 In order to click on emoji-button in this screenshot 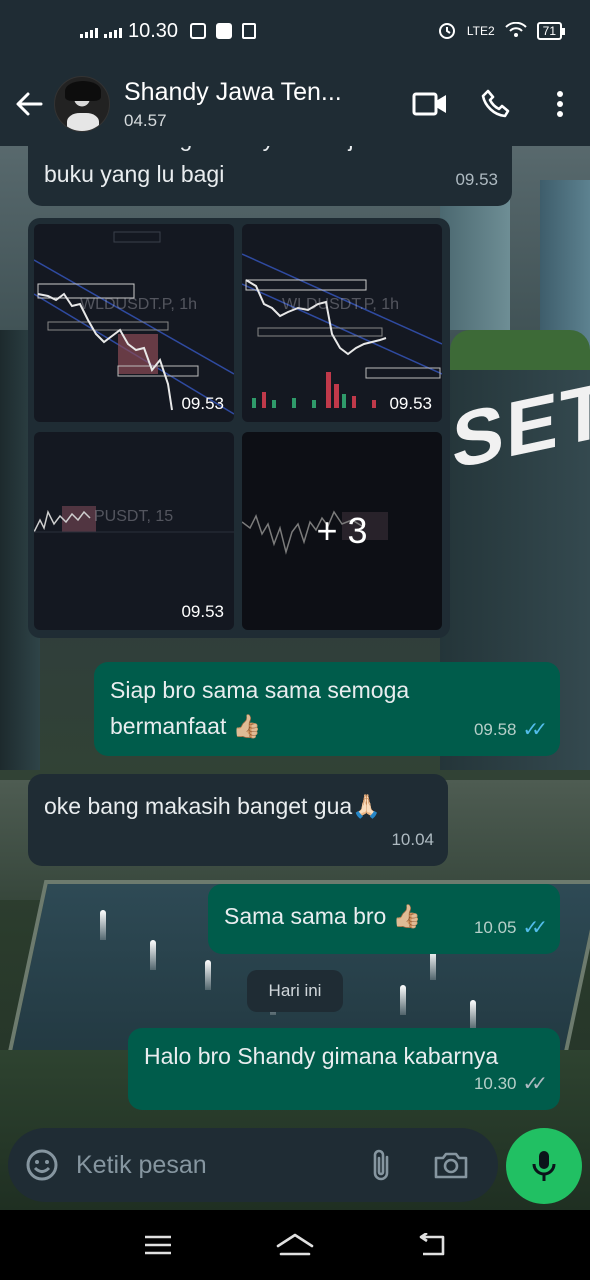, I will do `click(42, 1165)`.